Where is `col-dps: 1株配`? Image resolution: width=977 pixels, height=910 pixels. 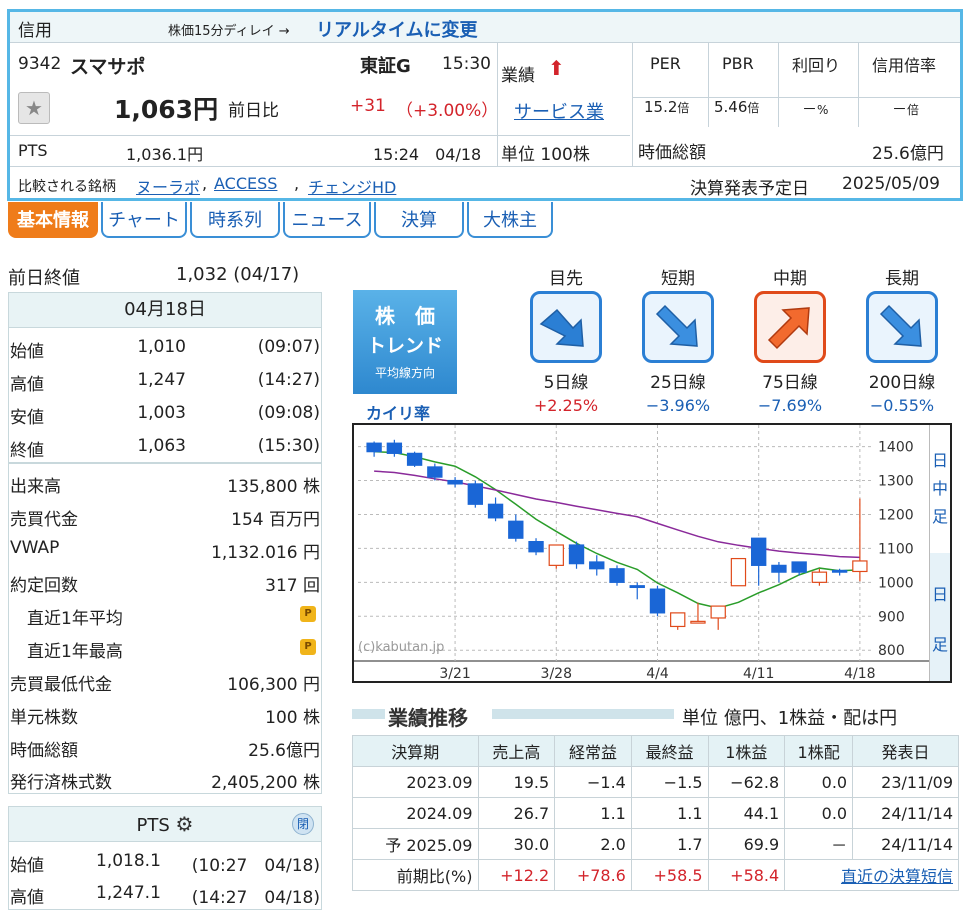
col-dps: 1株配 is located at coordinates (819, 751).